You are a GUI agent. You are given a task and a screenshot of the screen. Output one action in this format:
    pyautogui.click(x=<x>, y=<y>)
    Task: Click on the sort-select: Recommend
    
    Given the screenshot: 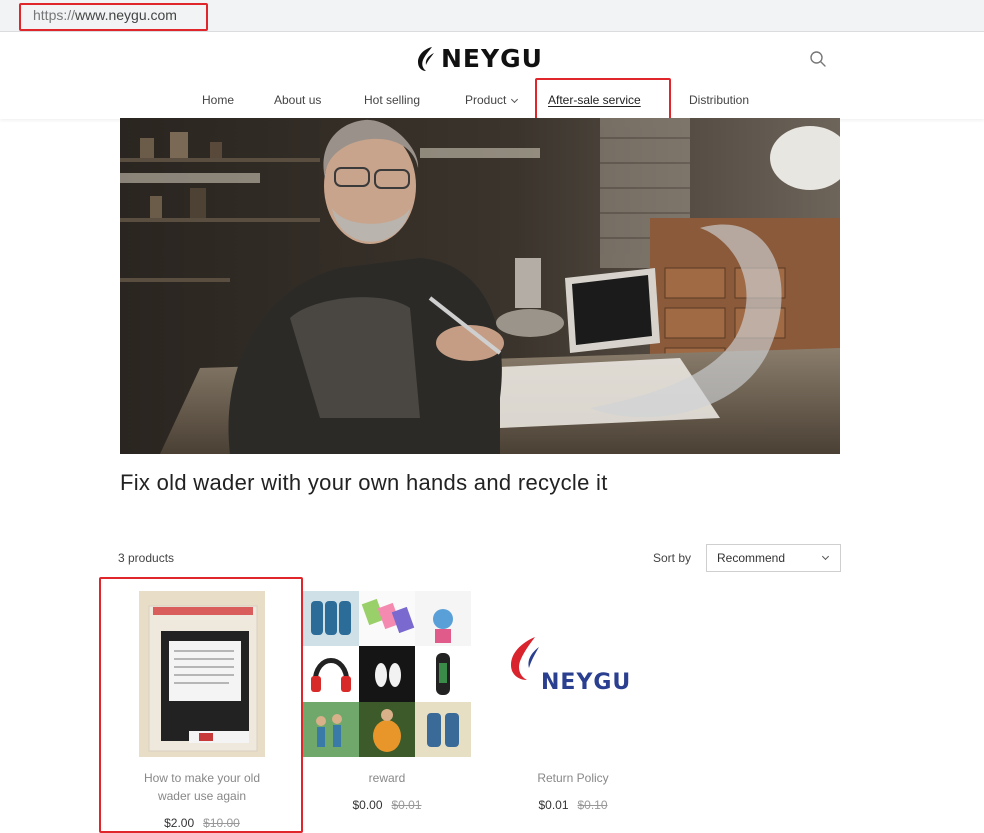 What is the action you would take?
    pyautogui.click(x=773, y=558)
    